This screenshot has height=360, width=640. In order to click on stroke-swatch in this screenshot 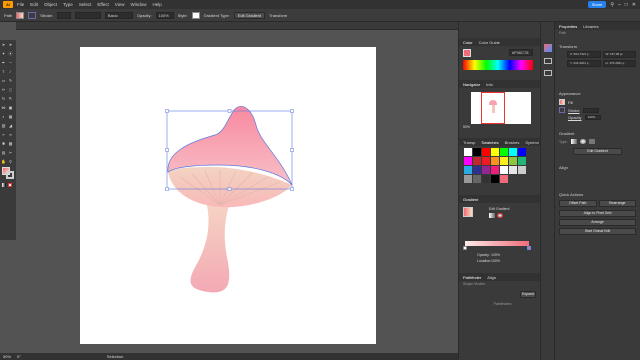, I will do `click(32, 15)`.